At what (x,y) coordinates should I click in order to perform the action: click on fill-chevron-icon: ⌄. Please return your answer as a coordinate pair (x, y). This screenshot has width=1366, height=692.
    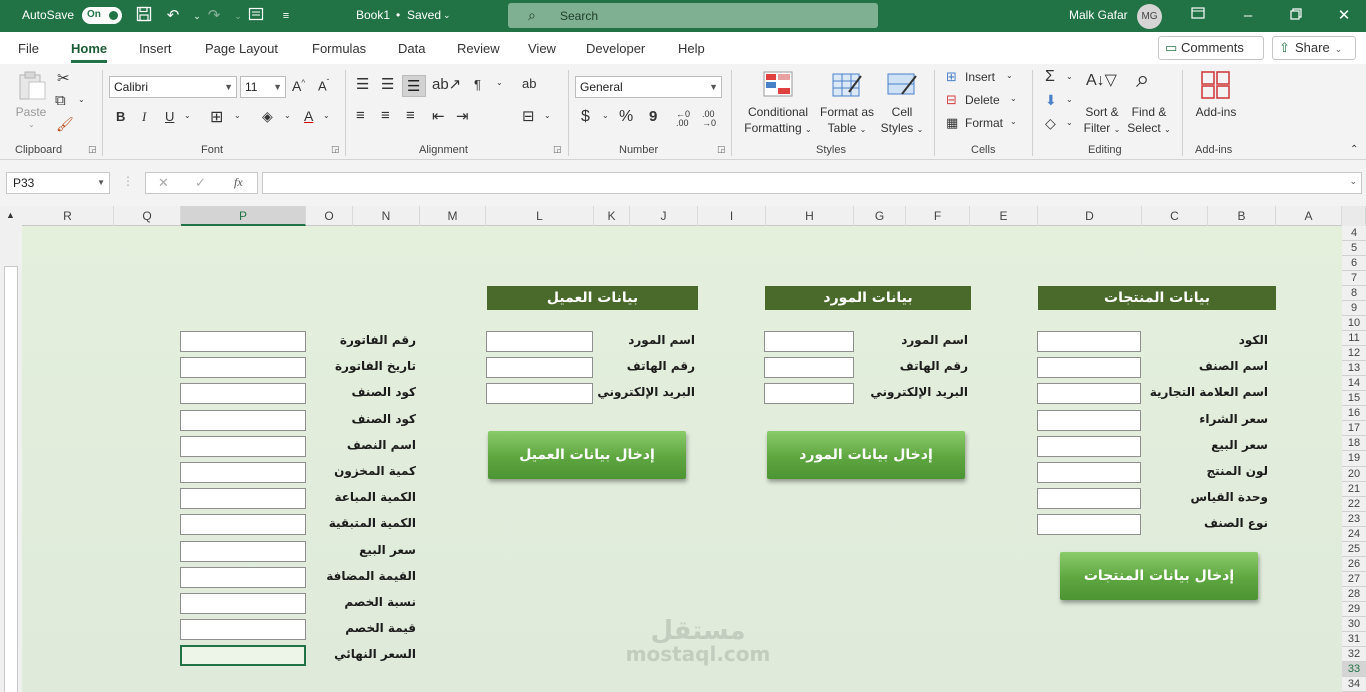
    Looking at the image, I should click on (1069, 99).